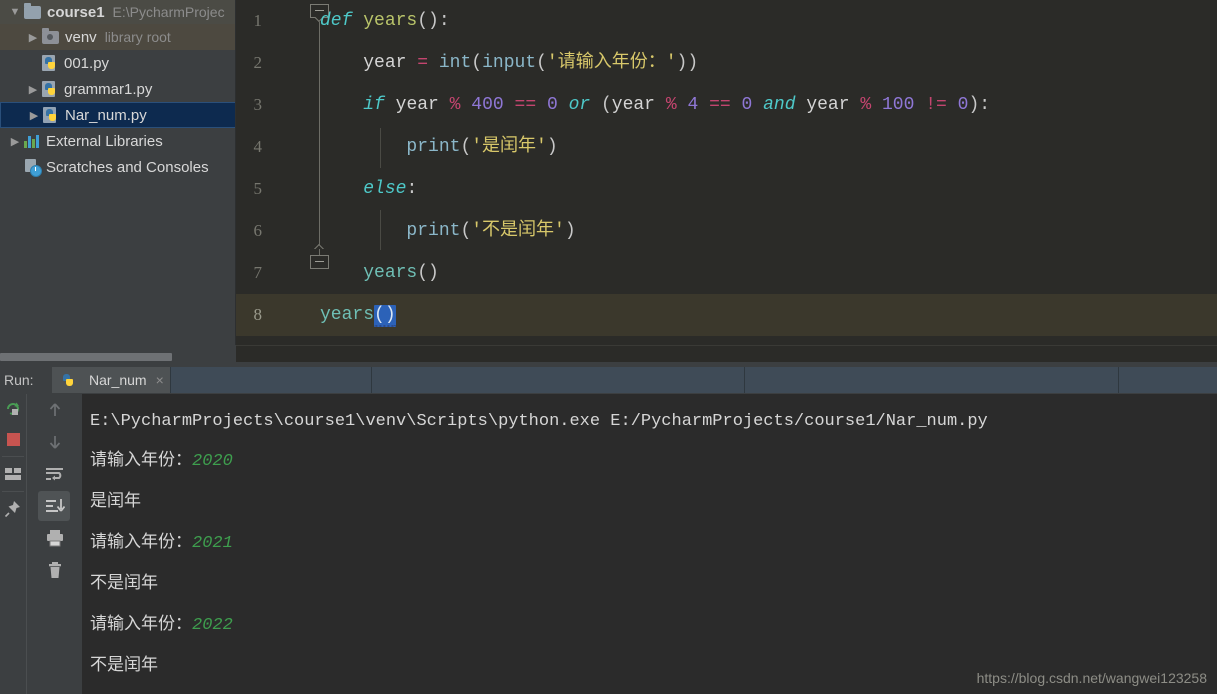  What do you see at coordinates (726, 147) in the screenshot?
I see `code-line-4: 4 print('是闰年')` at bounding box center [726, 147].